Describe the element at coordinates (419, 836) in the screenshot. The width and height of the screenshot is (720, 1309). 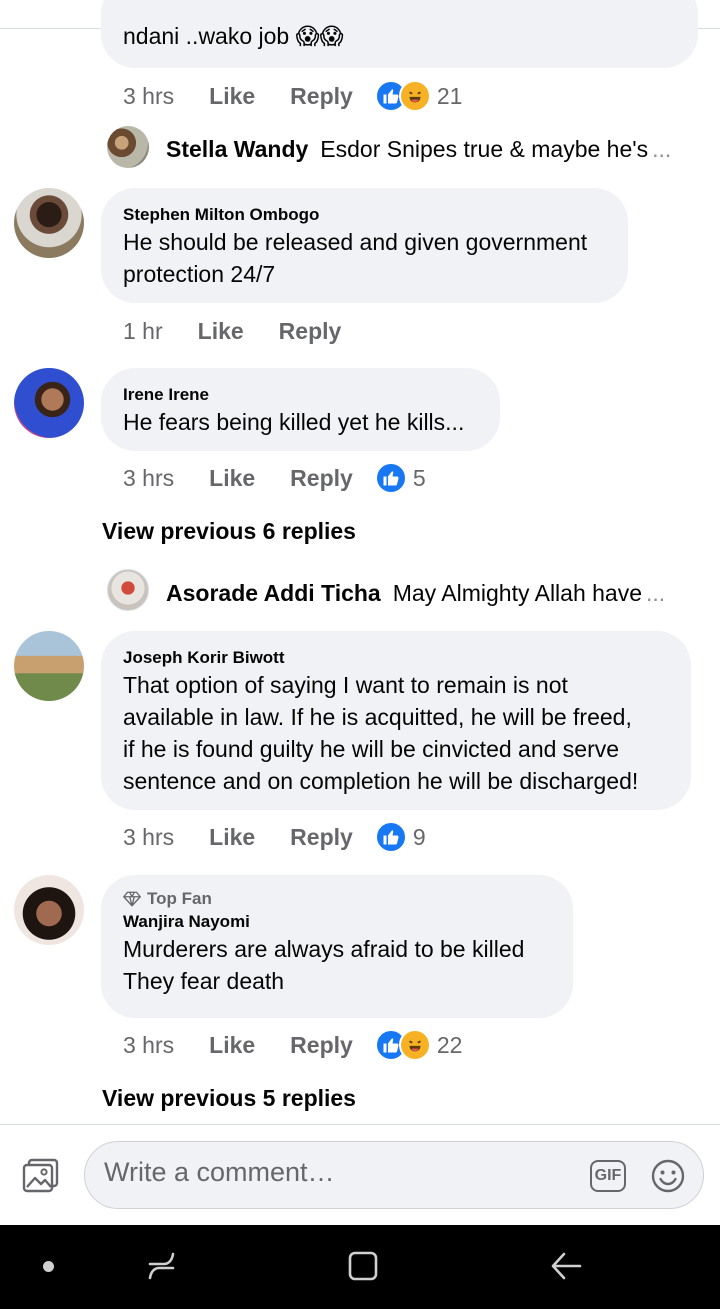
I see `reaction-count: 9` at that location.